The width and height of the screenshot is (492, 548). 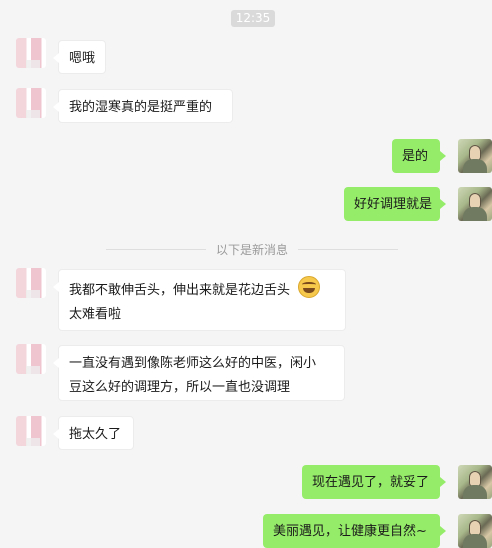 I want to click on incoming-message: 我的湿寒真的是挺严重的, so click(x=143, y=106).